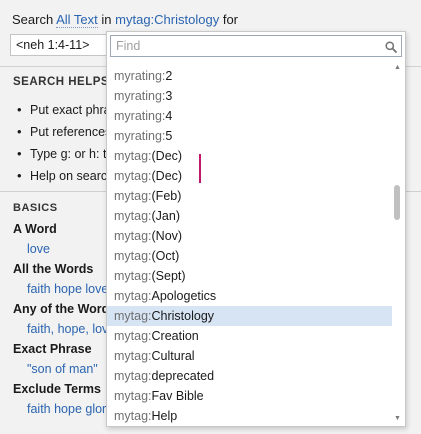 The width and height of the screenshot is (421, 434). Describe the element at coordinates (256, 46) in the screenshot. I see `find-input` at that location.